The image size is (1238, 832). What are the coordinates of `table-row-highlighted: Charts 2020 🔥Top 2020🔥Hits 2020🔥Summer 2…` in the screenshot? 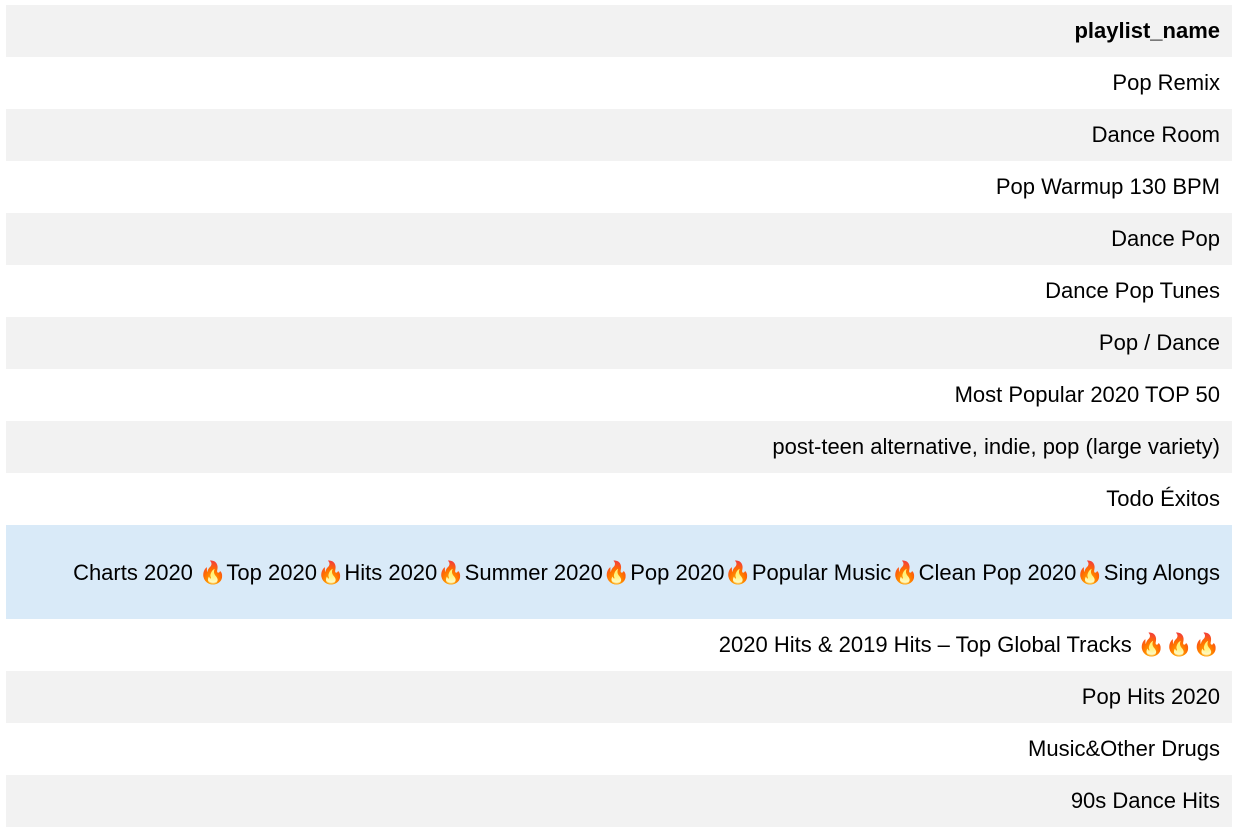 It's located at (619, 572).